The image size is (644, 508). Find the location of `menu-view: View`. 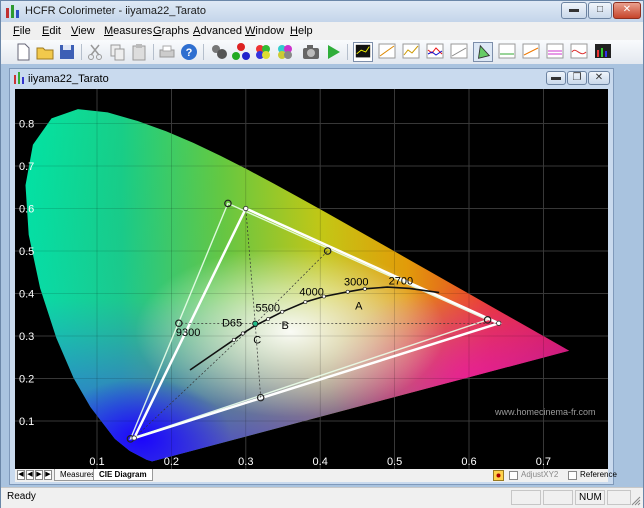

menu-view: View is located at coordinates (83, 31).